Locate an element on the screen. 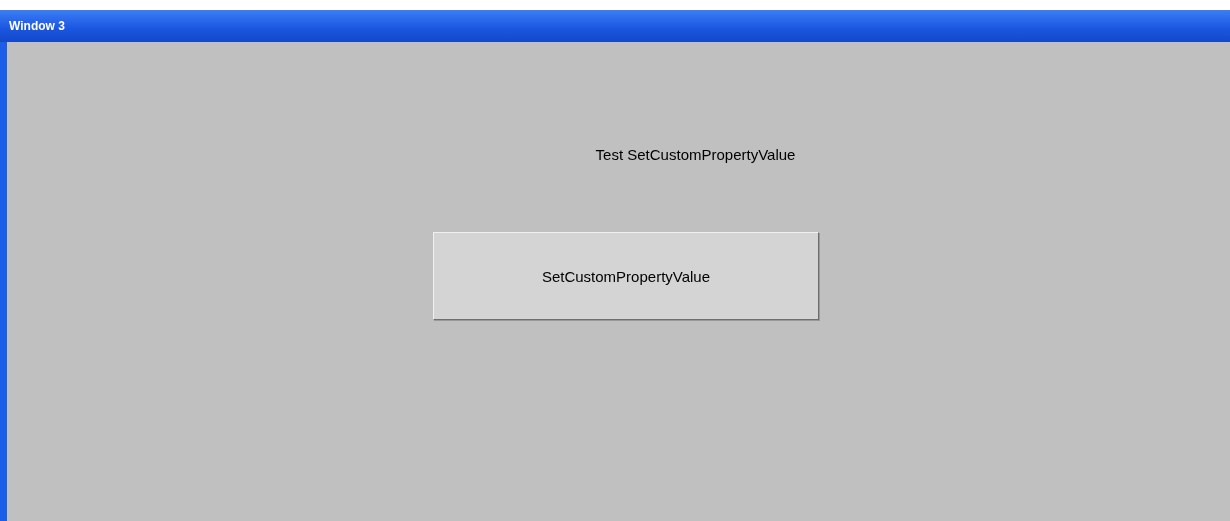 The height and width of the screenshot is (521, 1230). set-property-button: SetCustomPropertyValue is located at coordinates (626, 276).